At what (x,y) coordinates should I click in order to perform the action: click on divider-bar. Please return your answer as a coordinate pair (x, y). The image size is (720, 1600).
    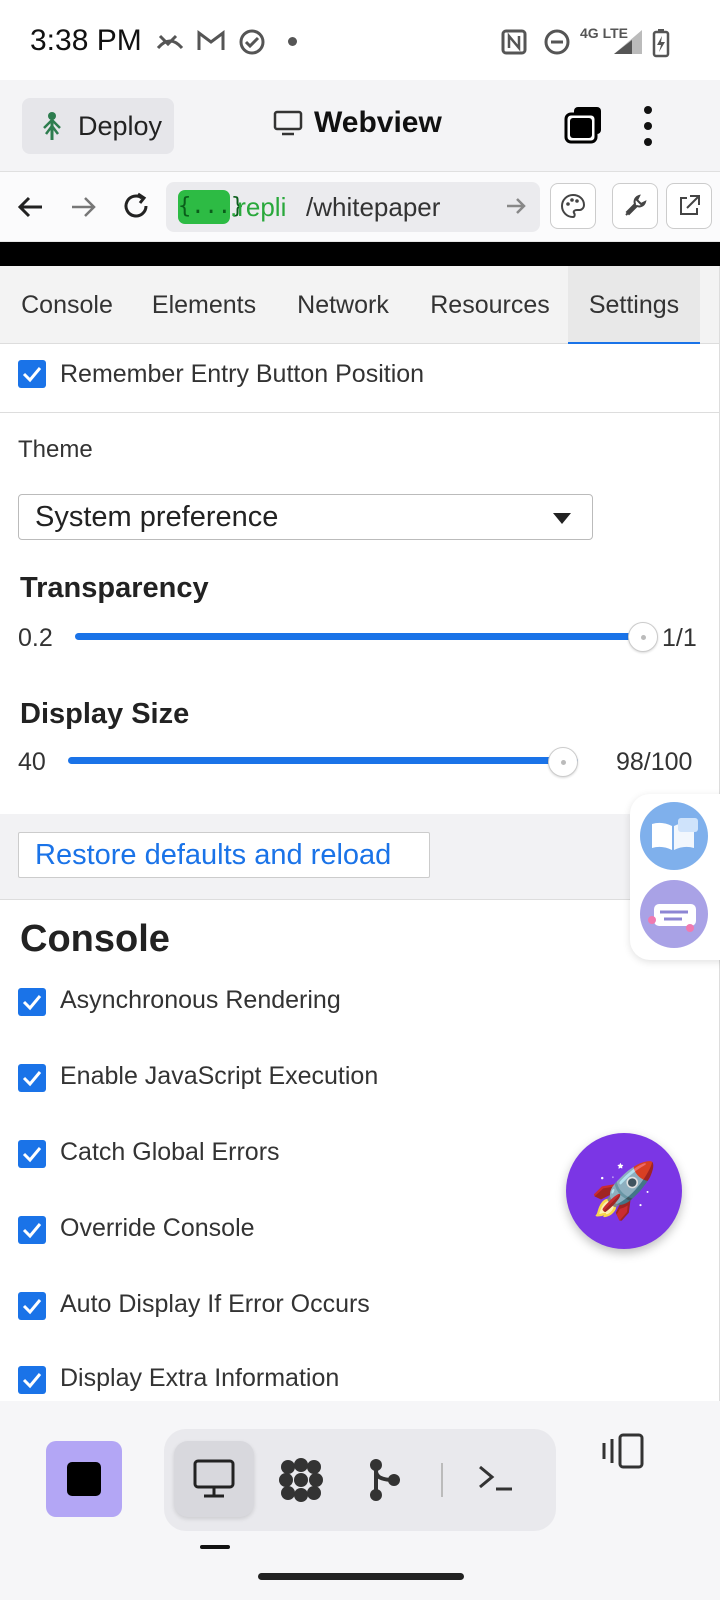
    Looking at the image, I should click on (360, 254).